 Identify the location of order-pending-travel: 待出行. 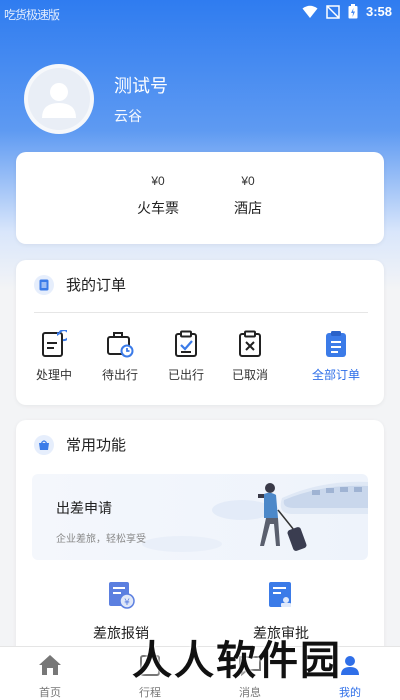
(120, 356).